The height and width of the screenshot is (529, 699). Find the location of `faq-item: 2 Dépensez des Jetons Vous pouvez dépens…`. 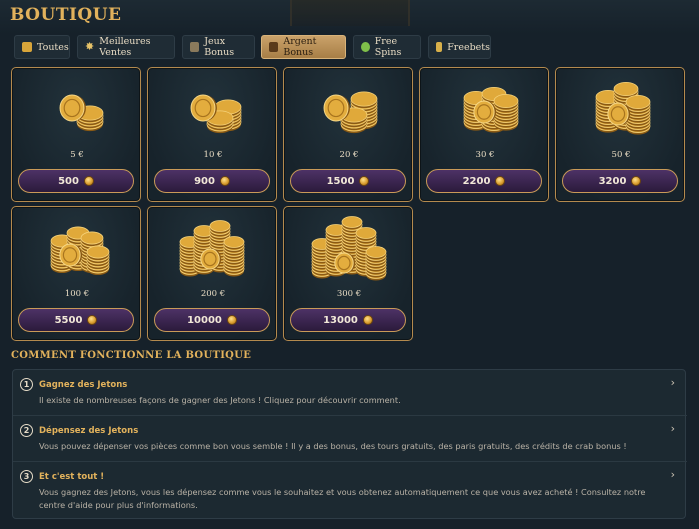

faq-item: 2 Dépensez des Jetons Vous pouvez dépens… is located at coordinates (350, 438).